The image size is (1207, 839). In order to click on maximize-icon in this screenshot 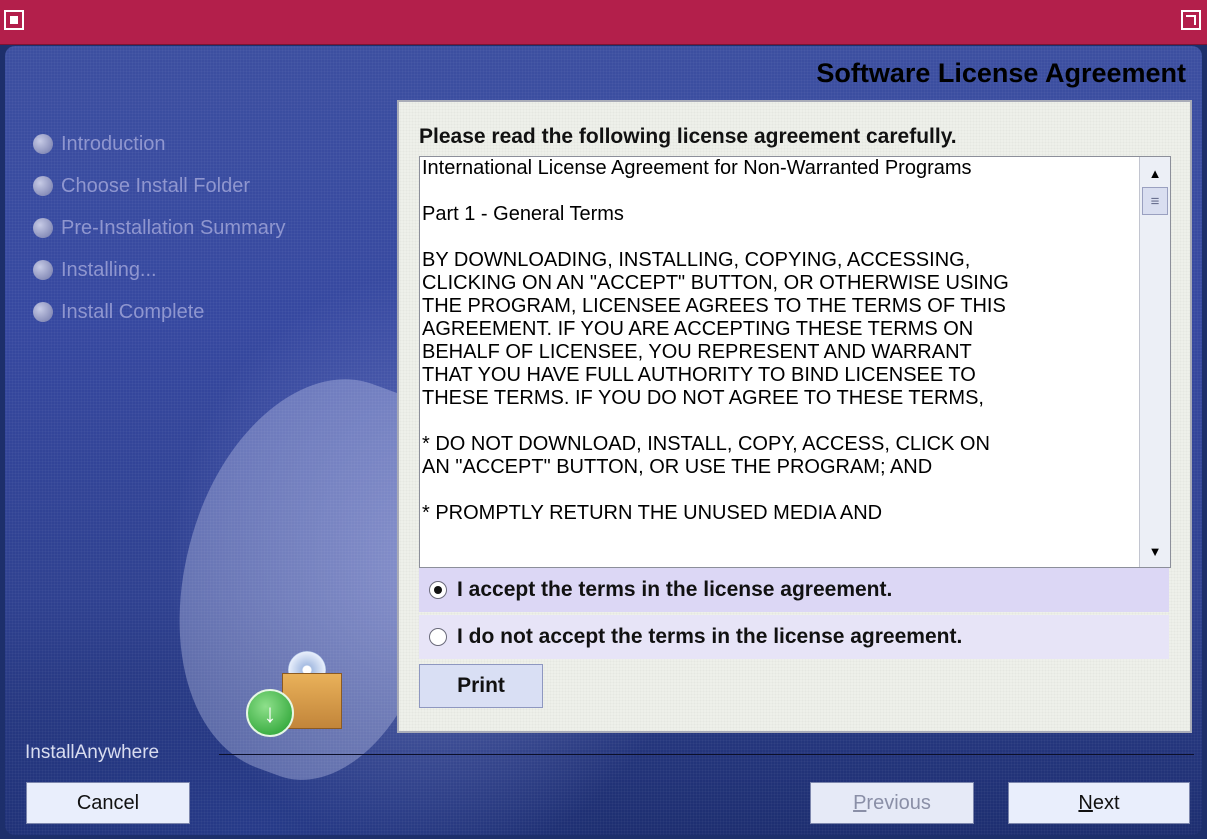, I will do `click(1191, 20)`.